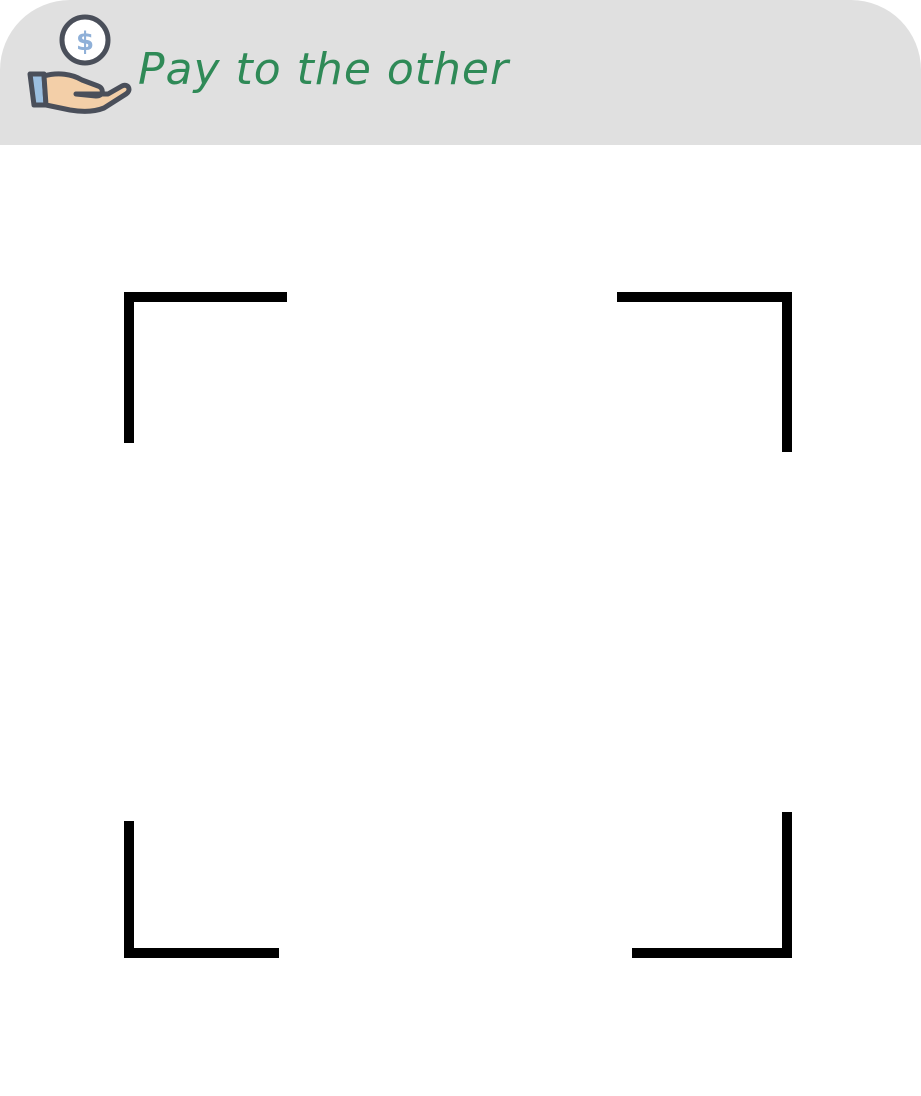 This screenshot has height=1096, width=921. I want to click on scan-corner-bottom-left, so click(201, 889).